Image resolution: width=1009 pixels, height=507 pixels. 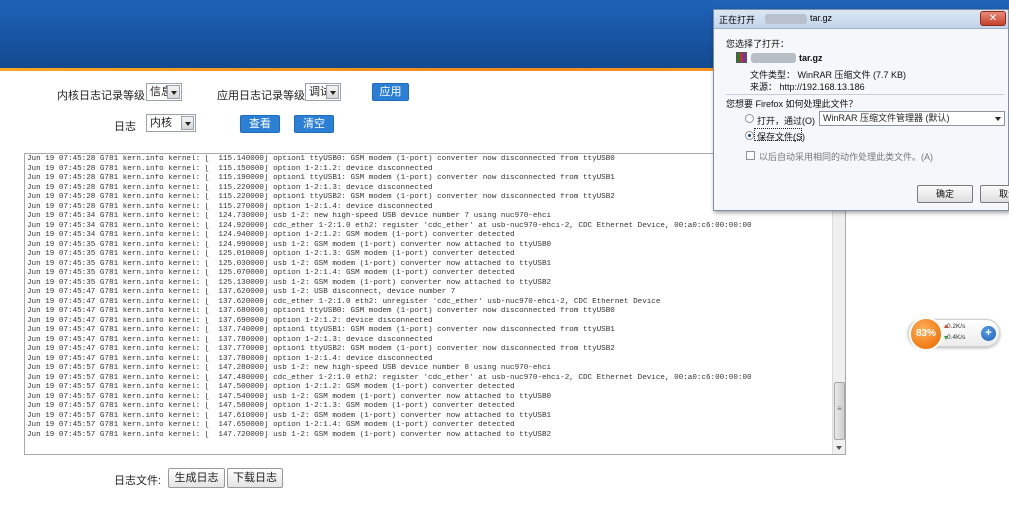 What do you see at coordinates (781, 136) in the screenshot?
I see `save-file-label: 保存文件(S)` at bounding box center [781, 136].